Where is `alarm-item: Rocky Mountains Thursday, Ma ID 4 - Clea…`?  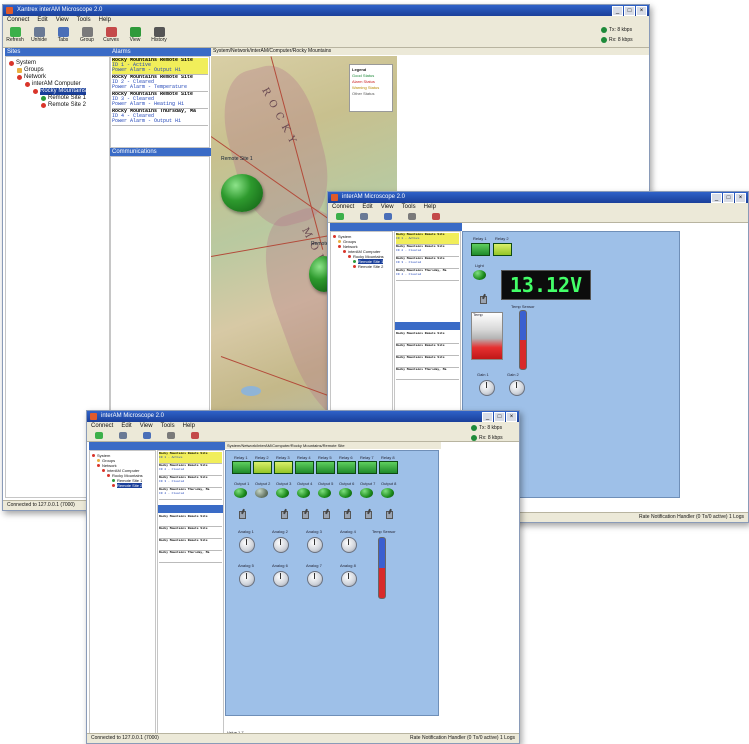 alarm-item: Rocky Mountains Thursday, Ma ID 4 - Clea… is located at coordinates (160, 117).